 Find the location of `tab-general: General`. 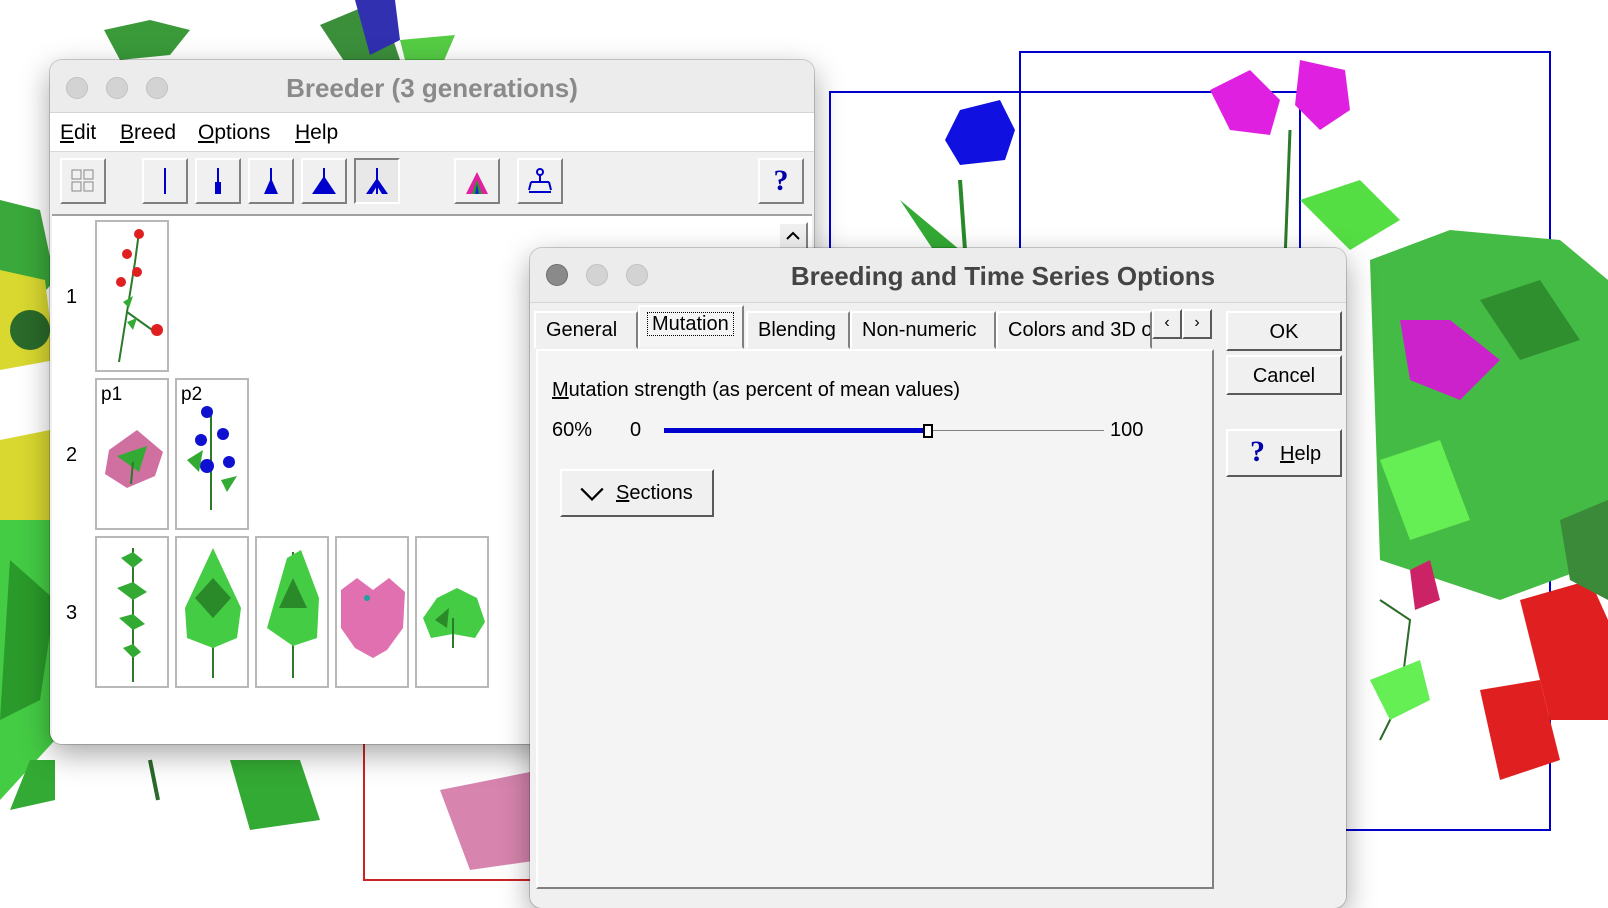

tab-general: General is located at coordinates (586, 330).